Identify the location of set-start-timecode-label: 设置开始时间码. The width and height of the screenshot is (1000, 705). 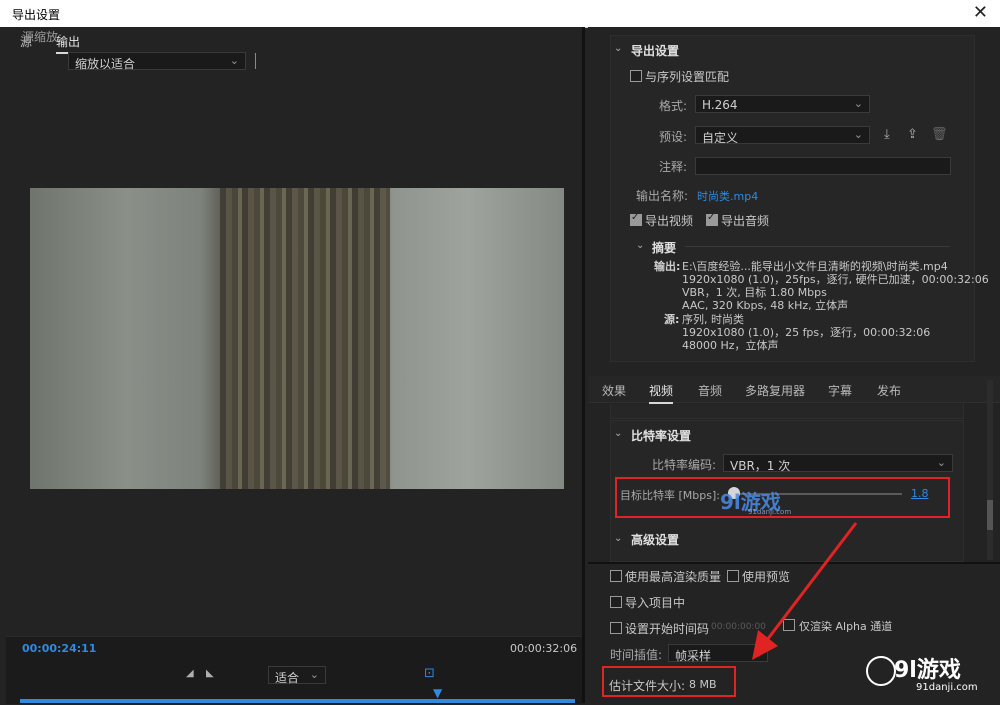
(667, 629).